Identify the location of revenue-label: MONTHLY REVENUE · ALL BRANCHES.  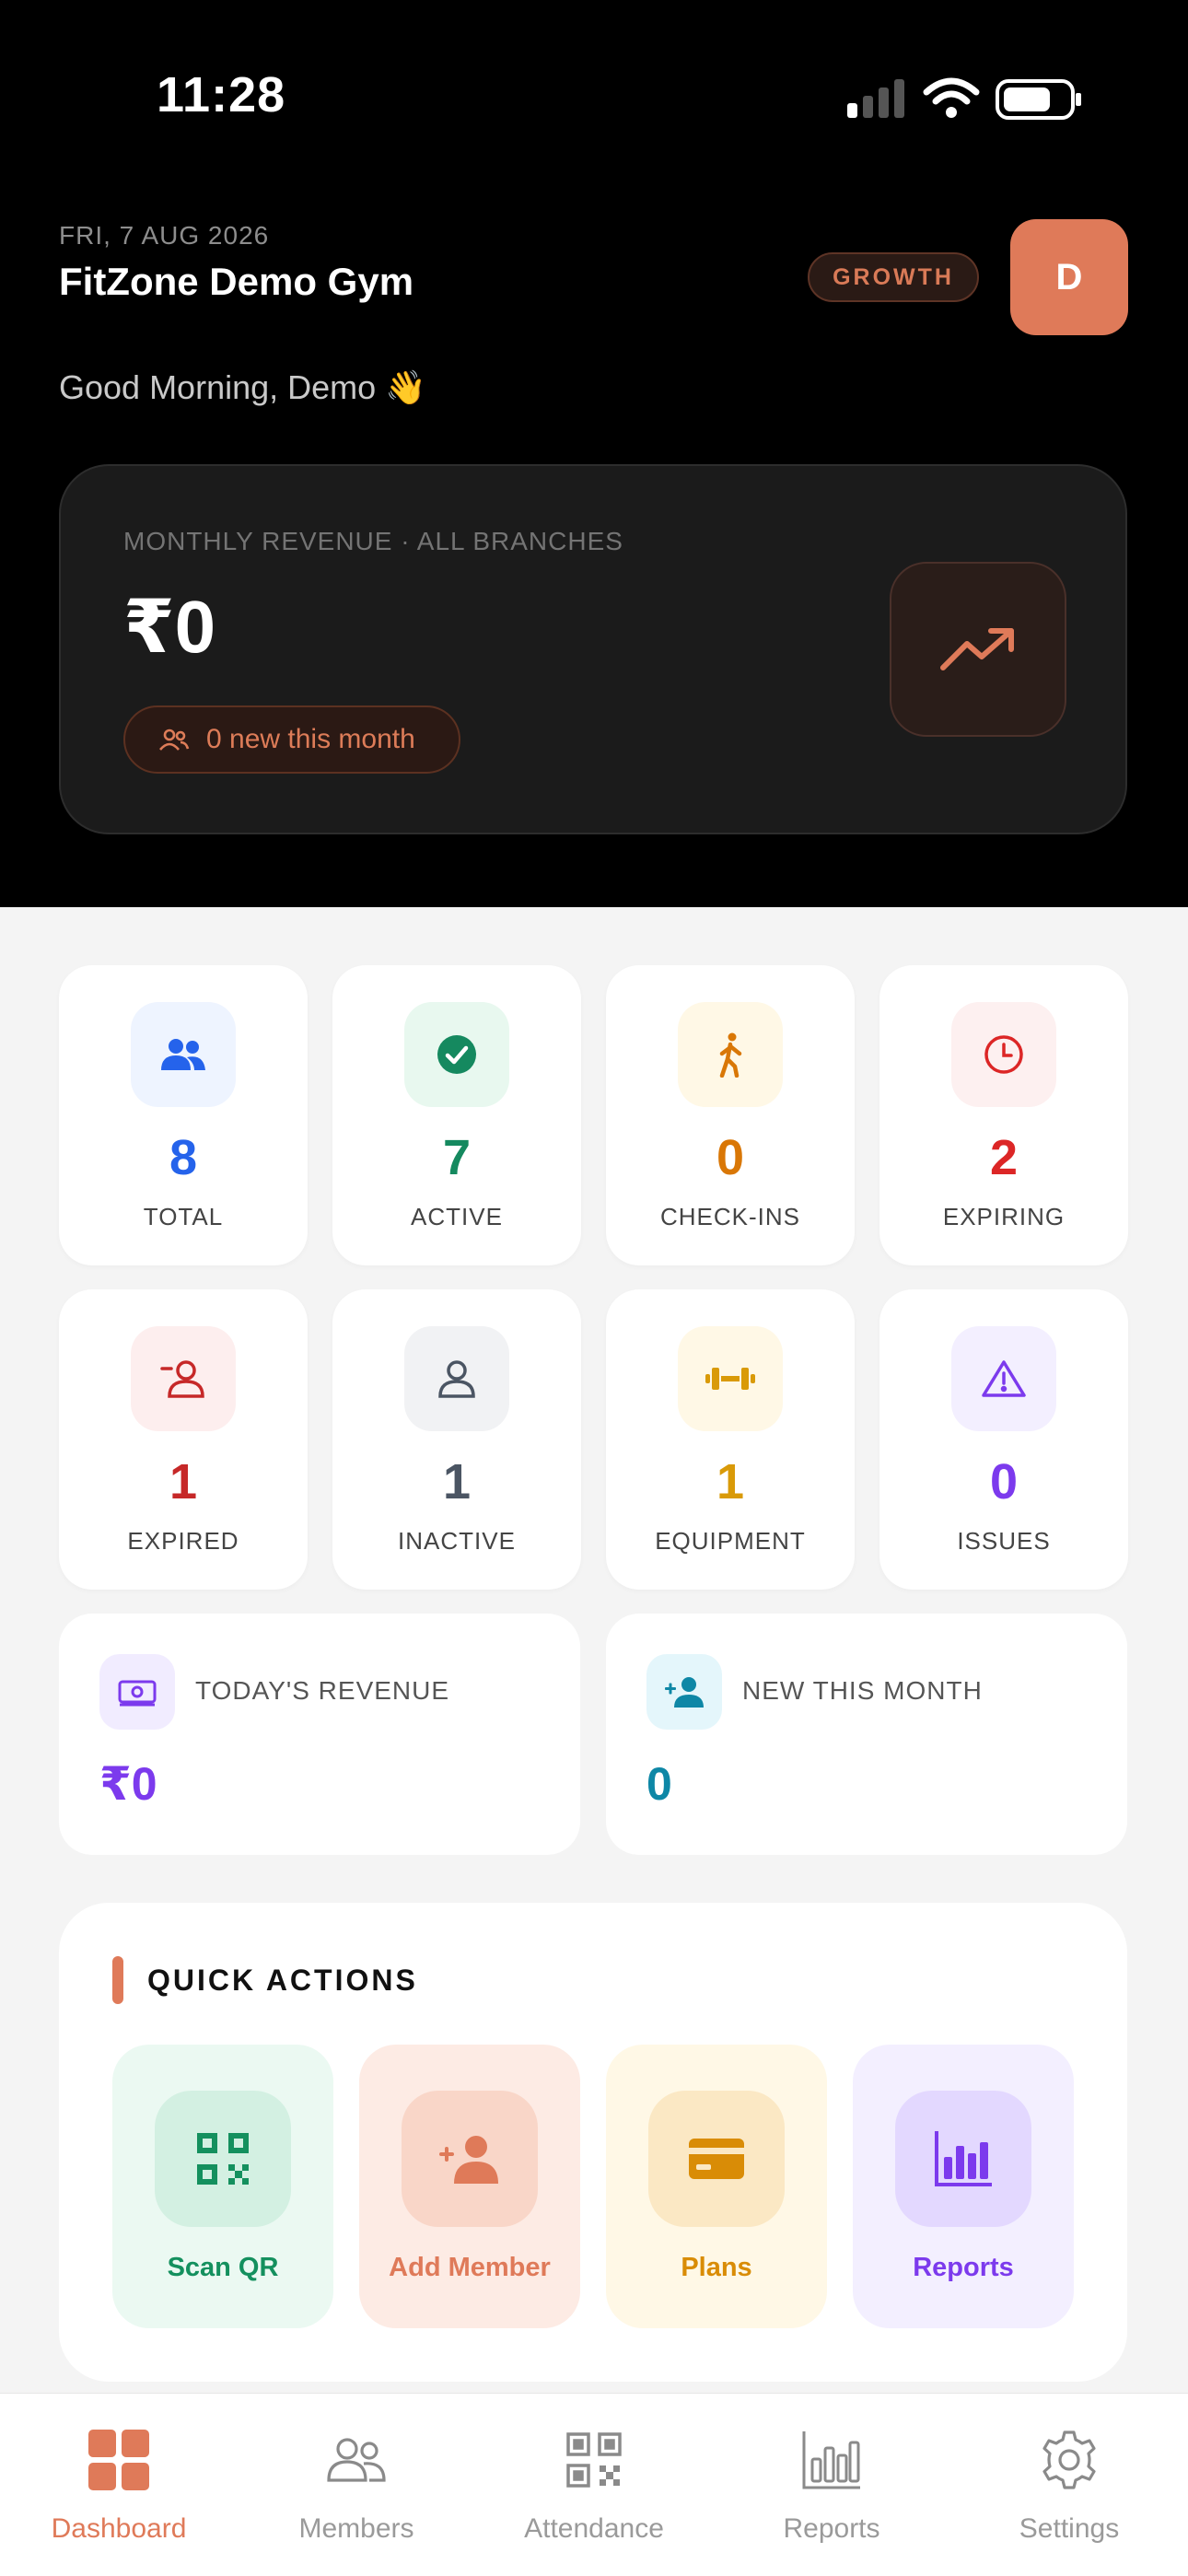
(373, 541).